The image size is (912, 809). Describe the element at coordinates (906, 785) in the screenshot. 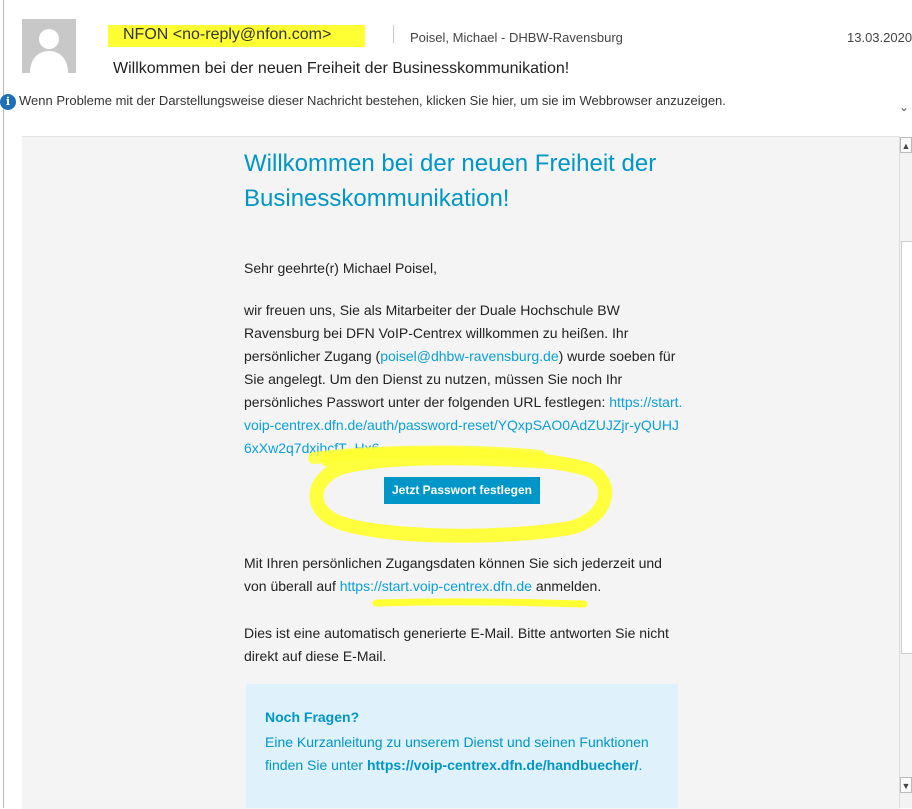

I see `scroll-down-arrow-icon: ▼` at that location.